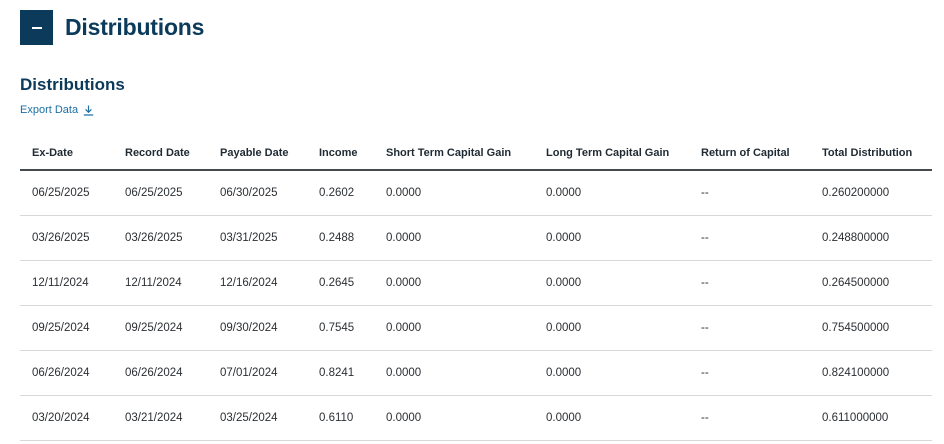  I want to click on column-header-record-date: Record Date, so click(160, 154).